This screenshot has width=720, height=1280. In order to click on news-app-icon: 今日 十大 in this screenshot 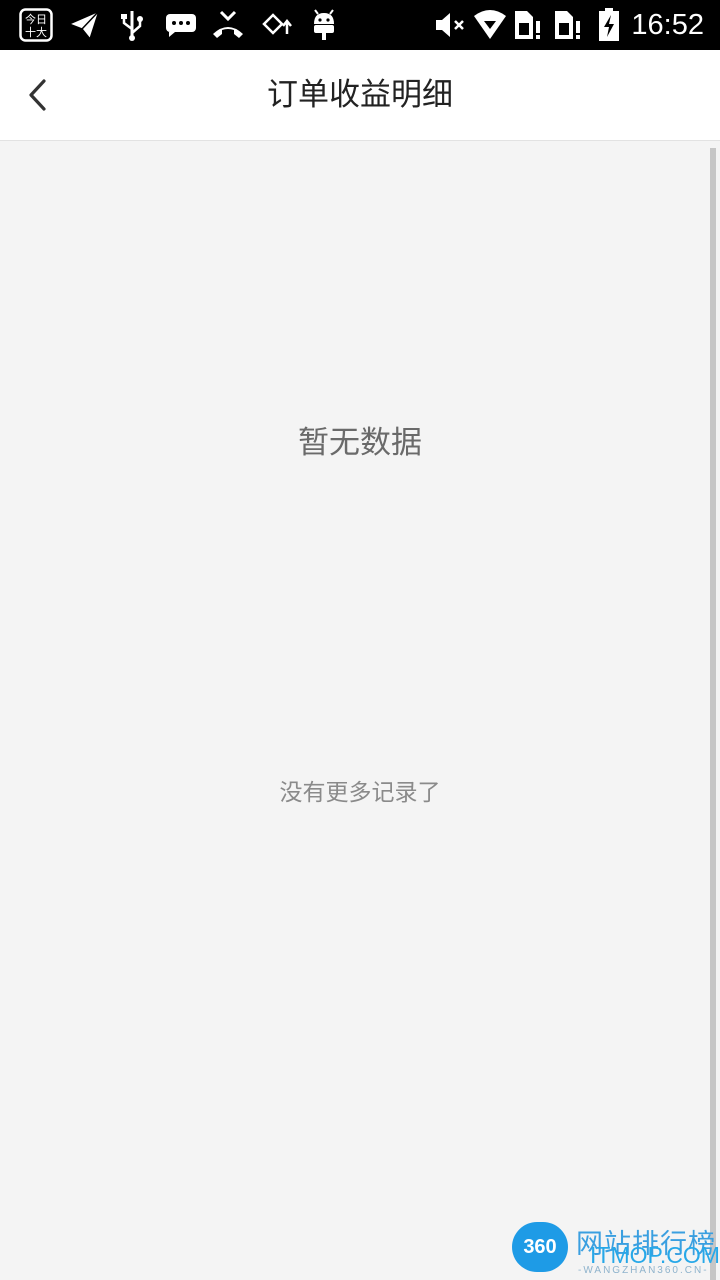, I will do `click(36, 25)`.